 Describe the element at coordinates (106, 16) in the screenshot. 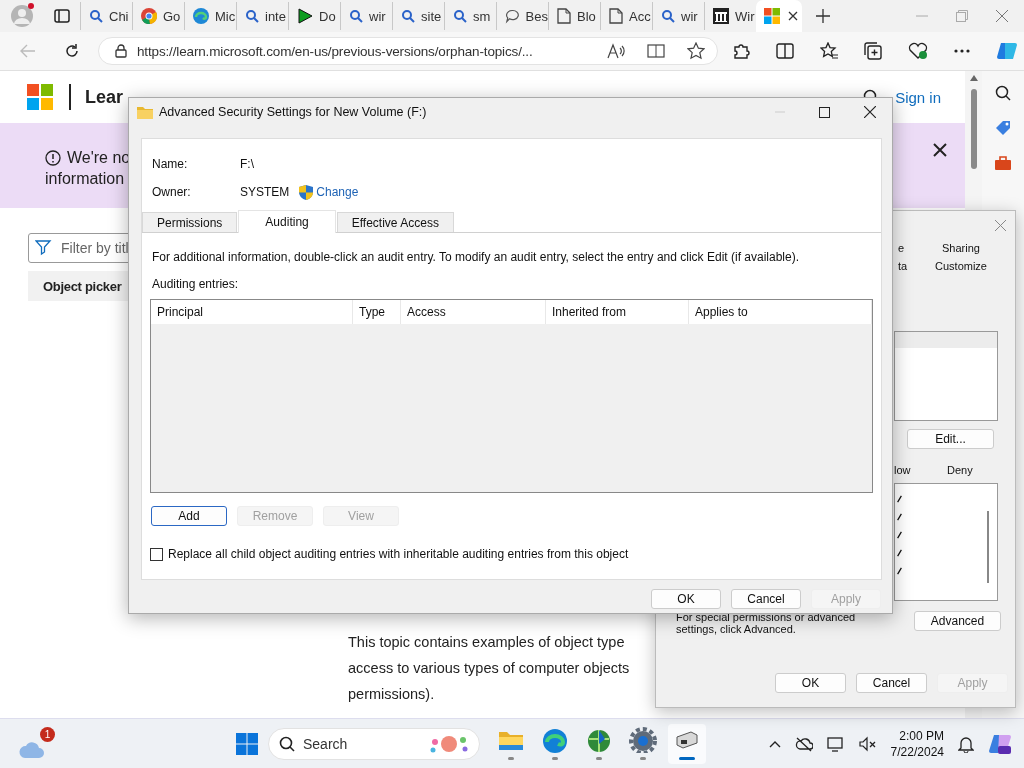

I see `browser-tab: Chi` at that location.